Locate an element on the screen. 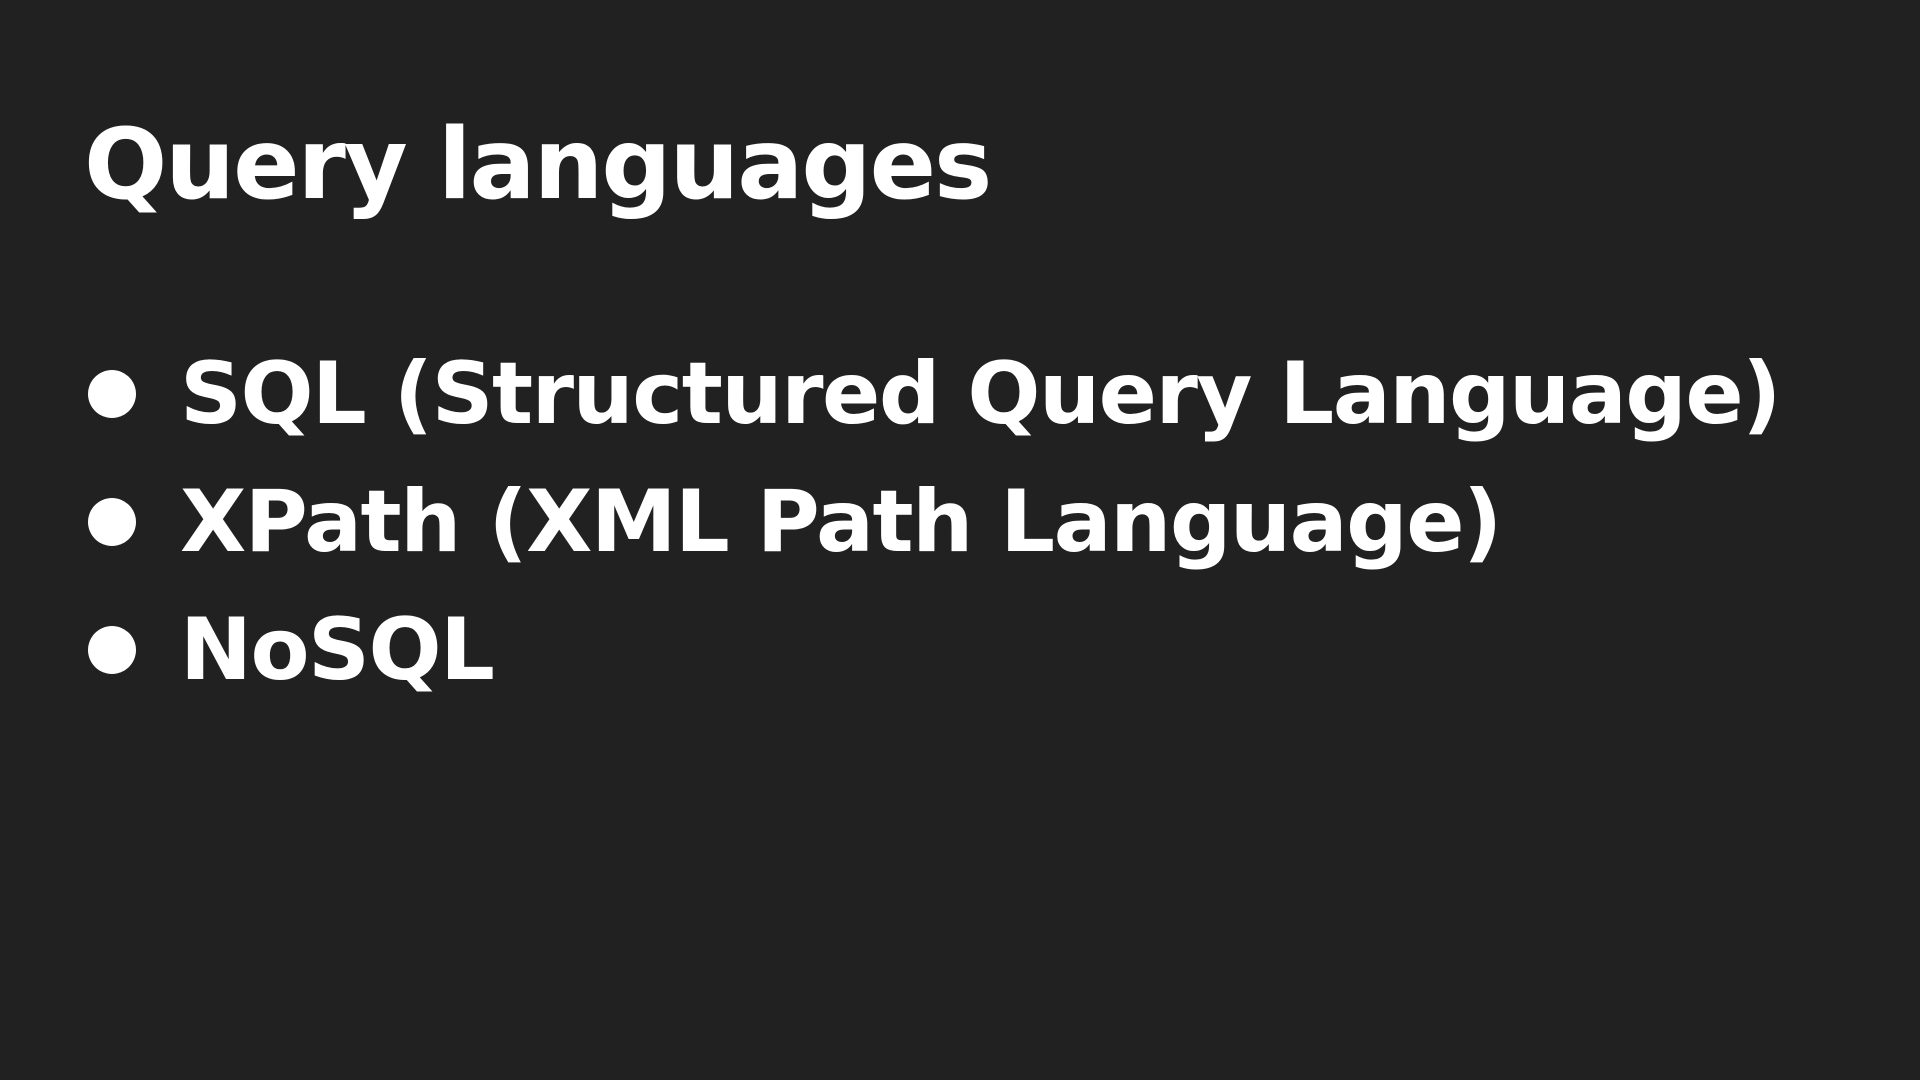  list-item: SQL (Structured Query Language) is located at coordinates (934, 394).